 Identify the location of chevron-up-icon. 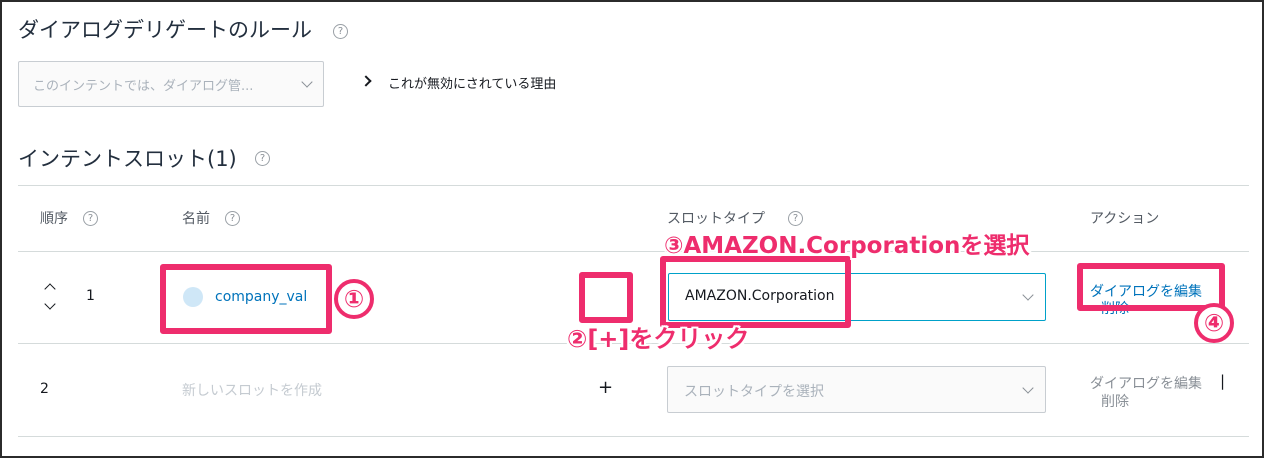
(50, 289).